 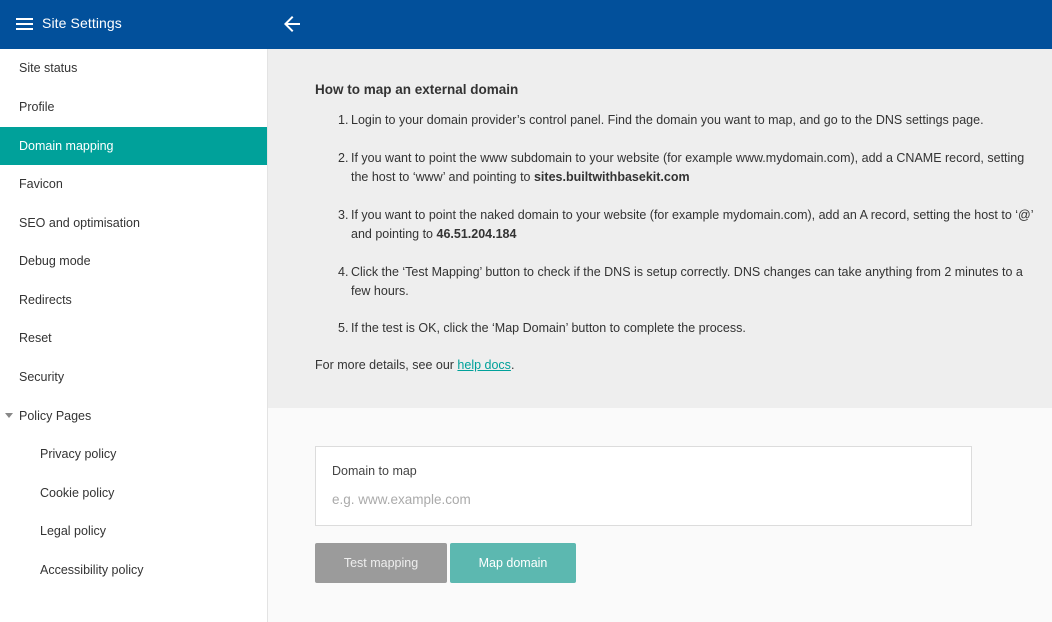 What do you see at coordinates (343, 120) in the screenshot?
I see `step-number: 1.` at bounding box center [343, 120].